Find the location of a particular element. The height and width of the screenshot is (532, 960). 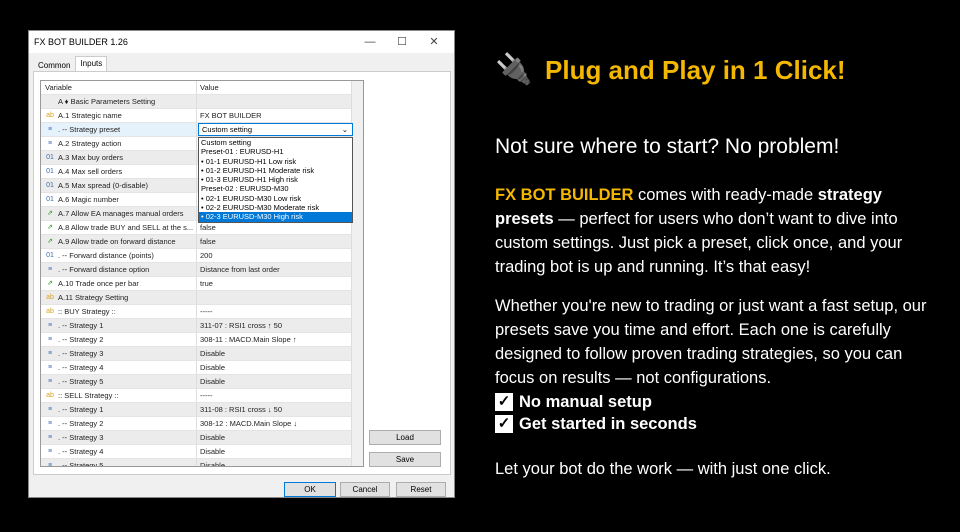

variable-value: 308-12 : MACD.Main Slope ↓ is located at coordinates (280, 423).